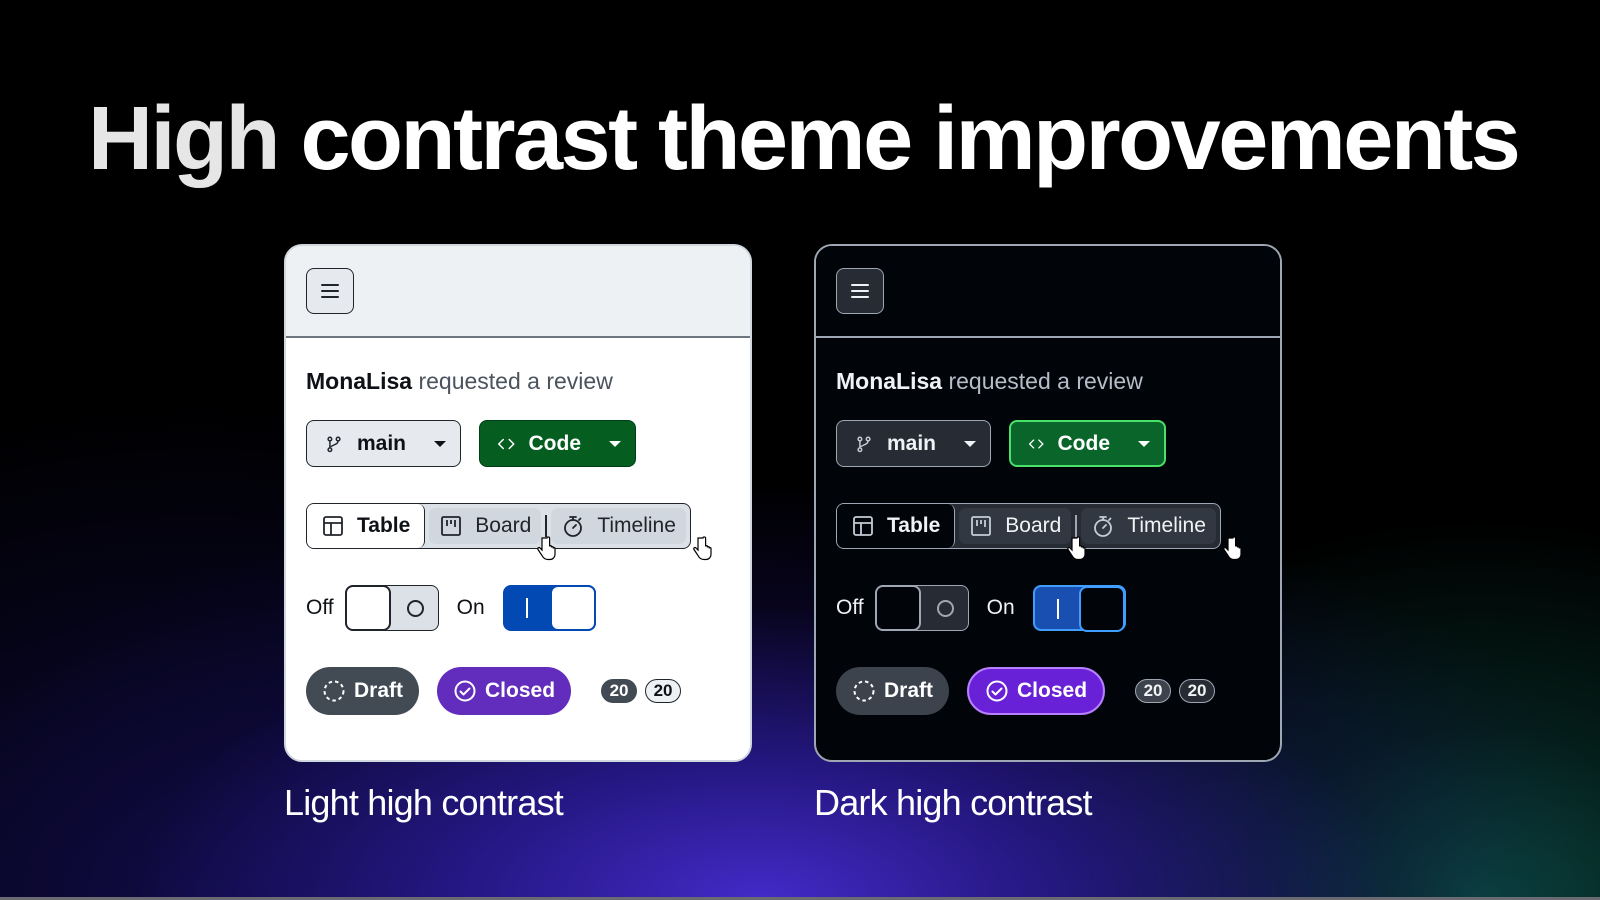 The width and height of the screenshot is (1600, 900). What do you see at coordinates (424, 802) in the screenshot?
I see `light-theme-caption: Light high contrast` at bounding box center [424, 802].